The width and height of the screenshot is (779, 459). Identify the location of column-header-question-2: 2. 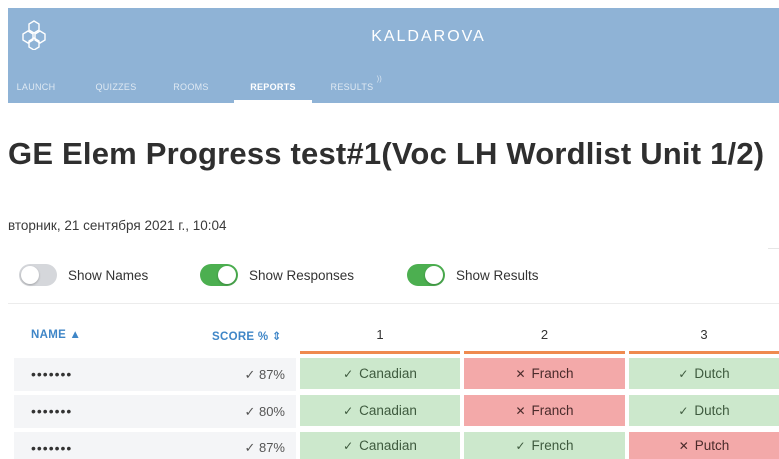
(544, 334).